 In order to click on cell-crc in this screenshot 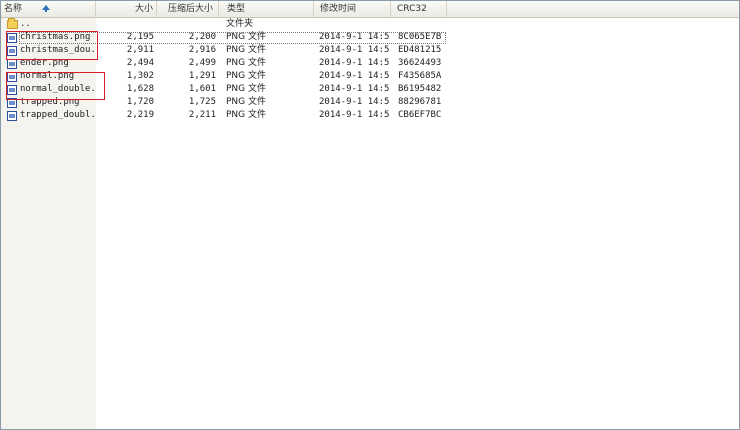, I will do `click(423, 24)`.